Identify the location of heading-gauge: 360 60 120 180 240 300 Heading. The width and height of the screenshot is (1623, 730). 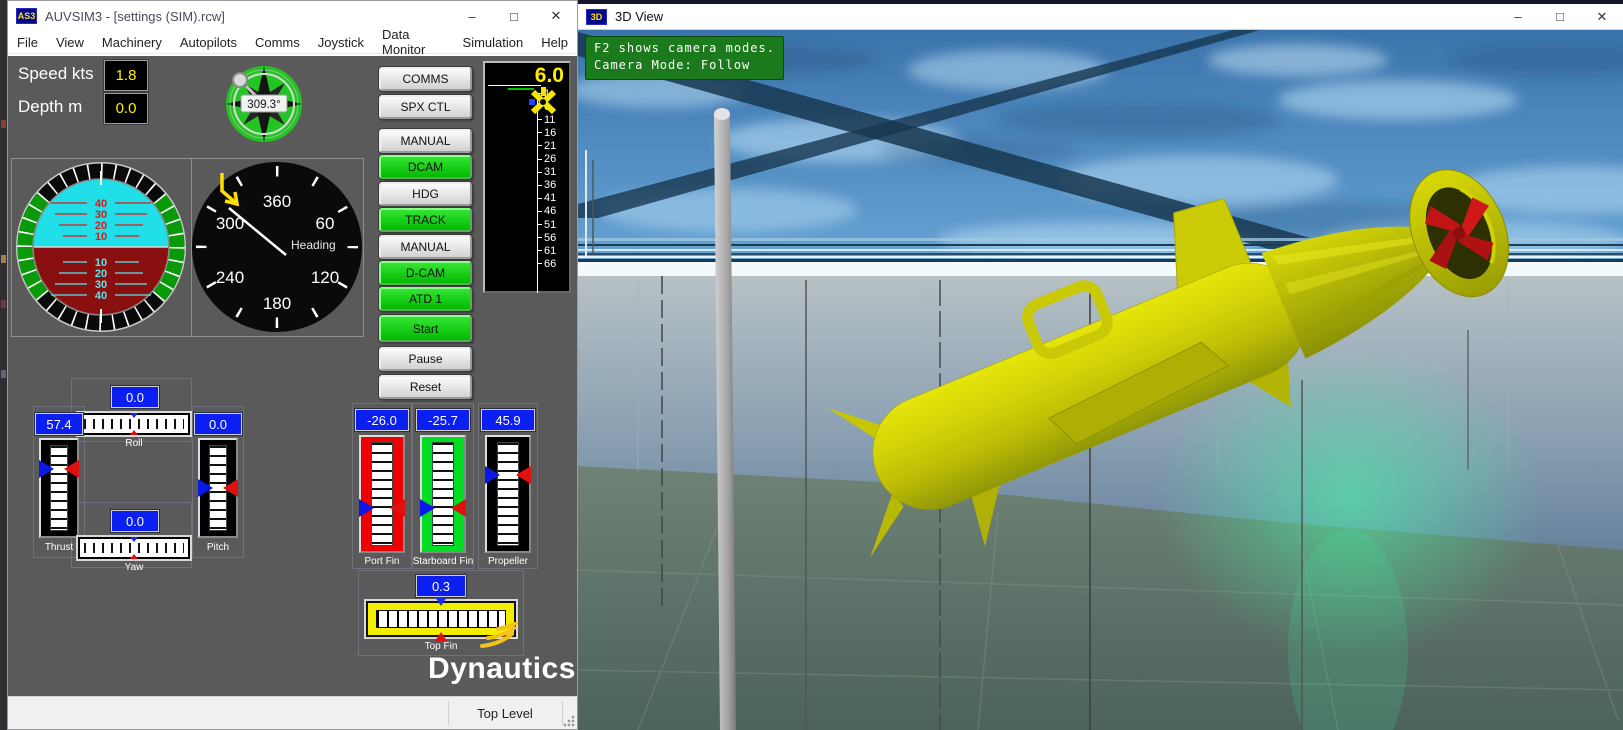
(277, 247).